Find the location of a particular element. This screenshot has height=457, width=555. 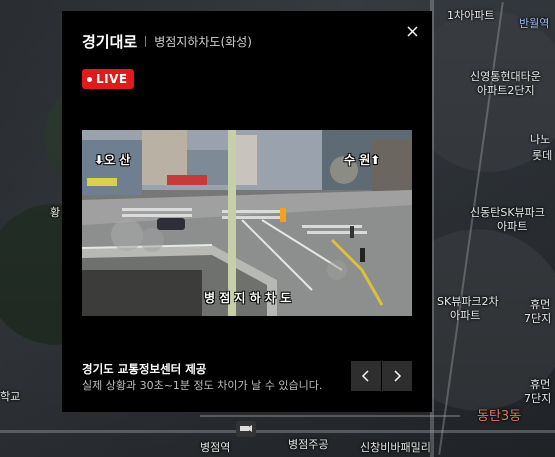

map-label: 신동탄SK뷰파크 is located at coordinates (507, 212).